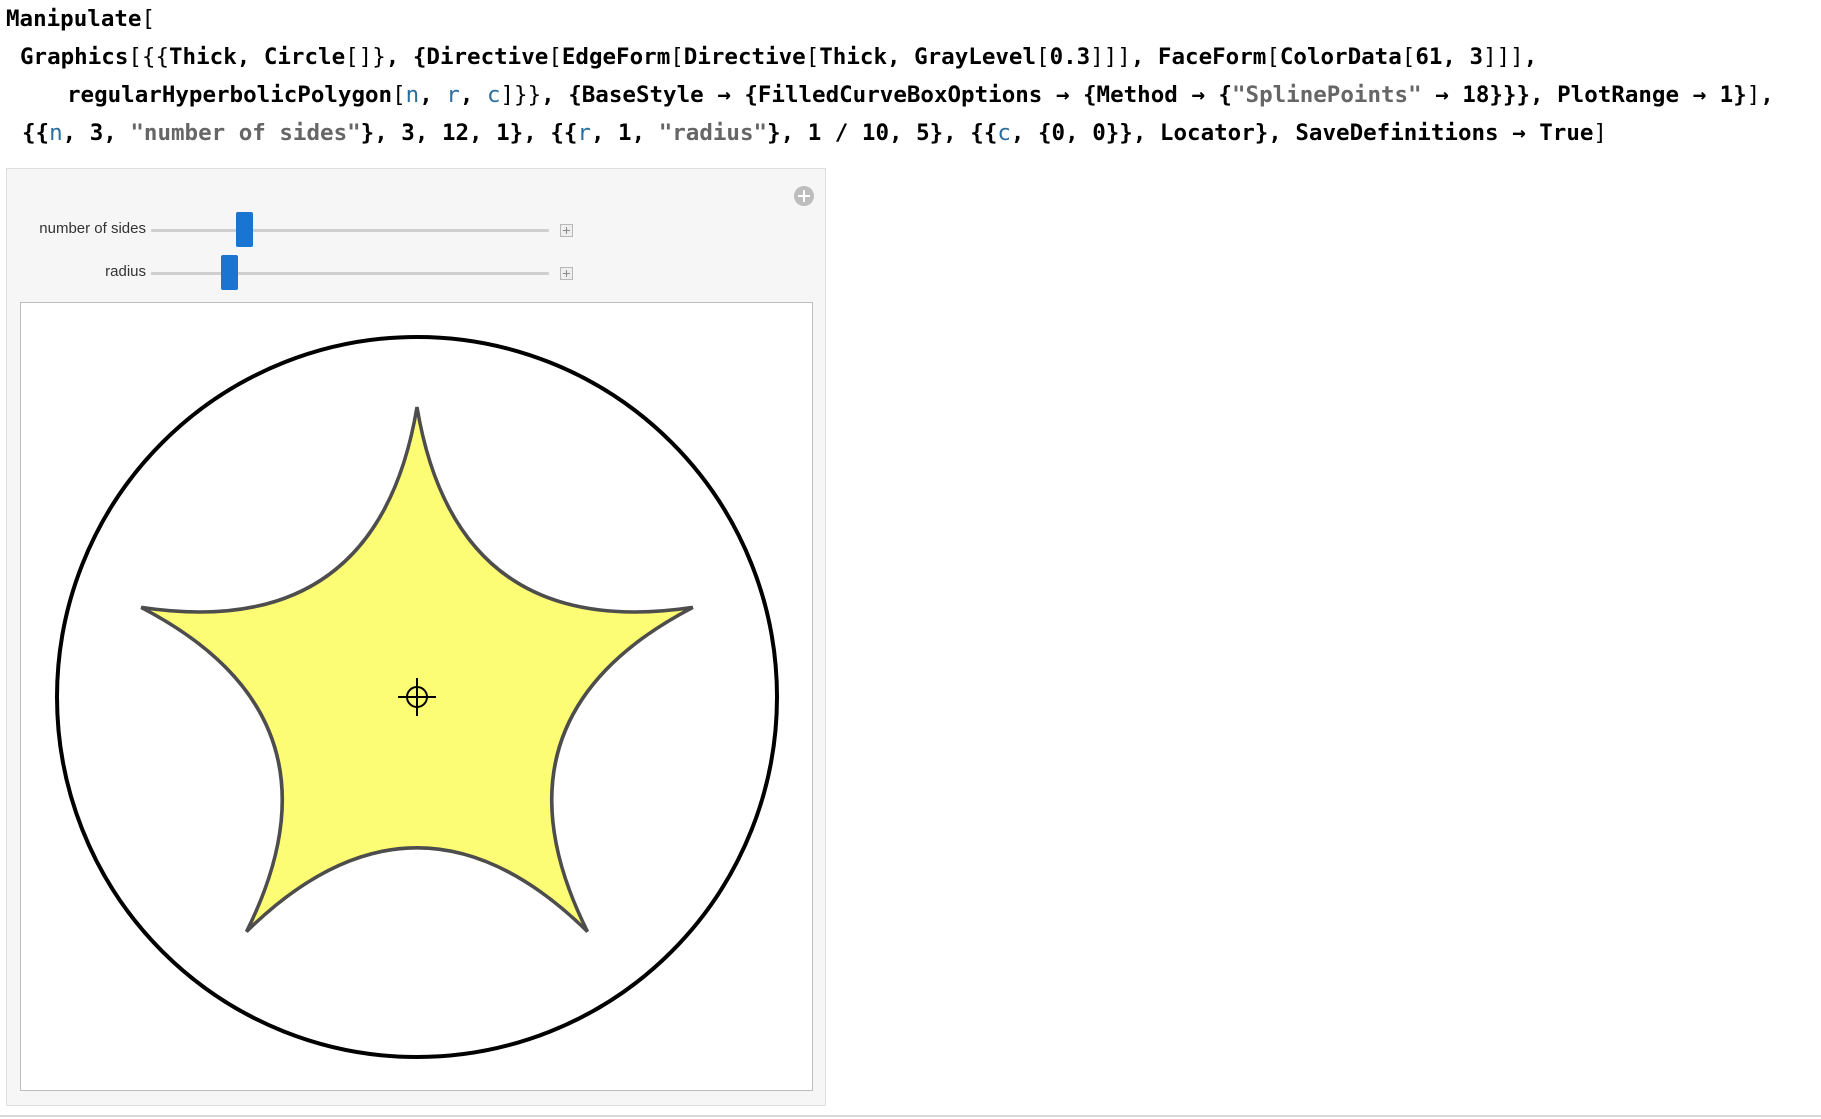 This screenshot has width=1821, height=1119. I want to click on radius-label: radius, so click(125, 271).